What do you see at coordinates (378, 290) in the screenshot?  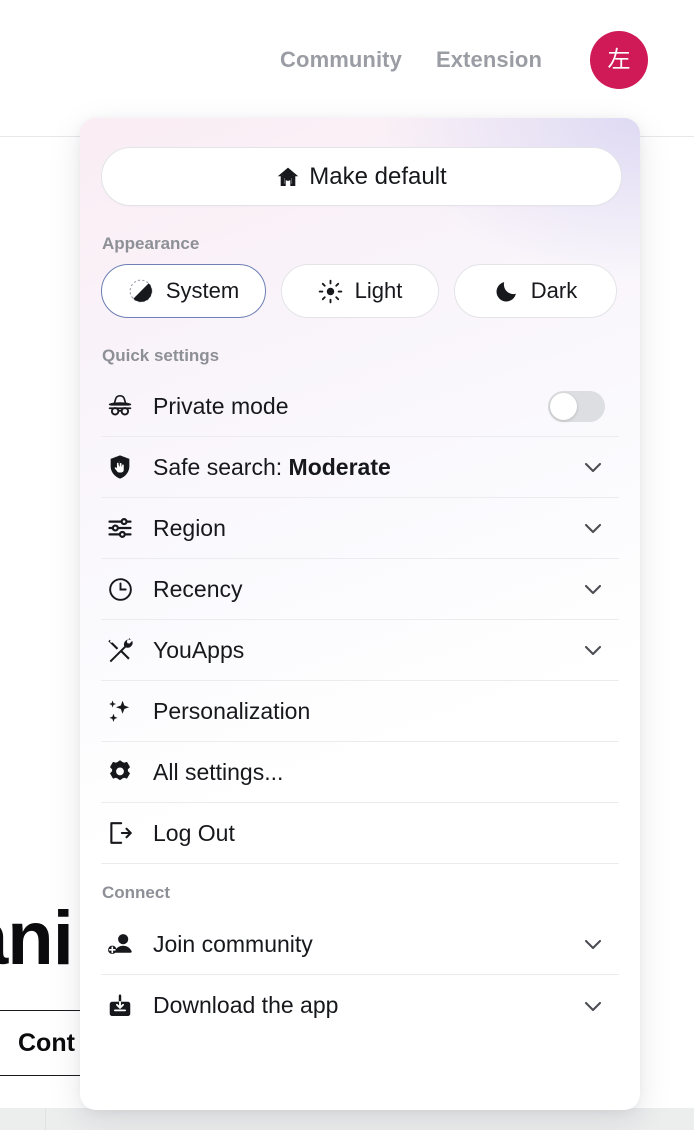 I see `appearance-option-light-label: Light` at bounding box center [378, 290].